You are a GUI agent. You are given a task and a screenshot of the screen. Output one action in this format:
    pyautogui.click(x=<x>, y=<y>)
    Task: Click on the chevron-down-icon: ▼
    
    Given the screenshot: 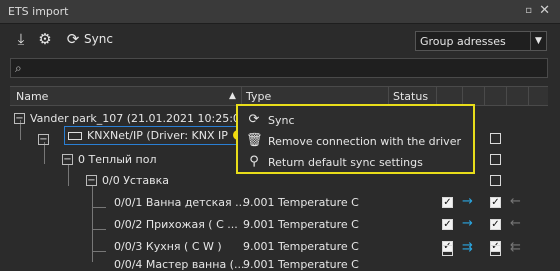 What is the action you would take?
    pyautogui.click(x=538, y=41)
    